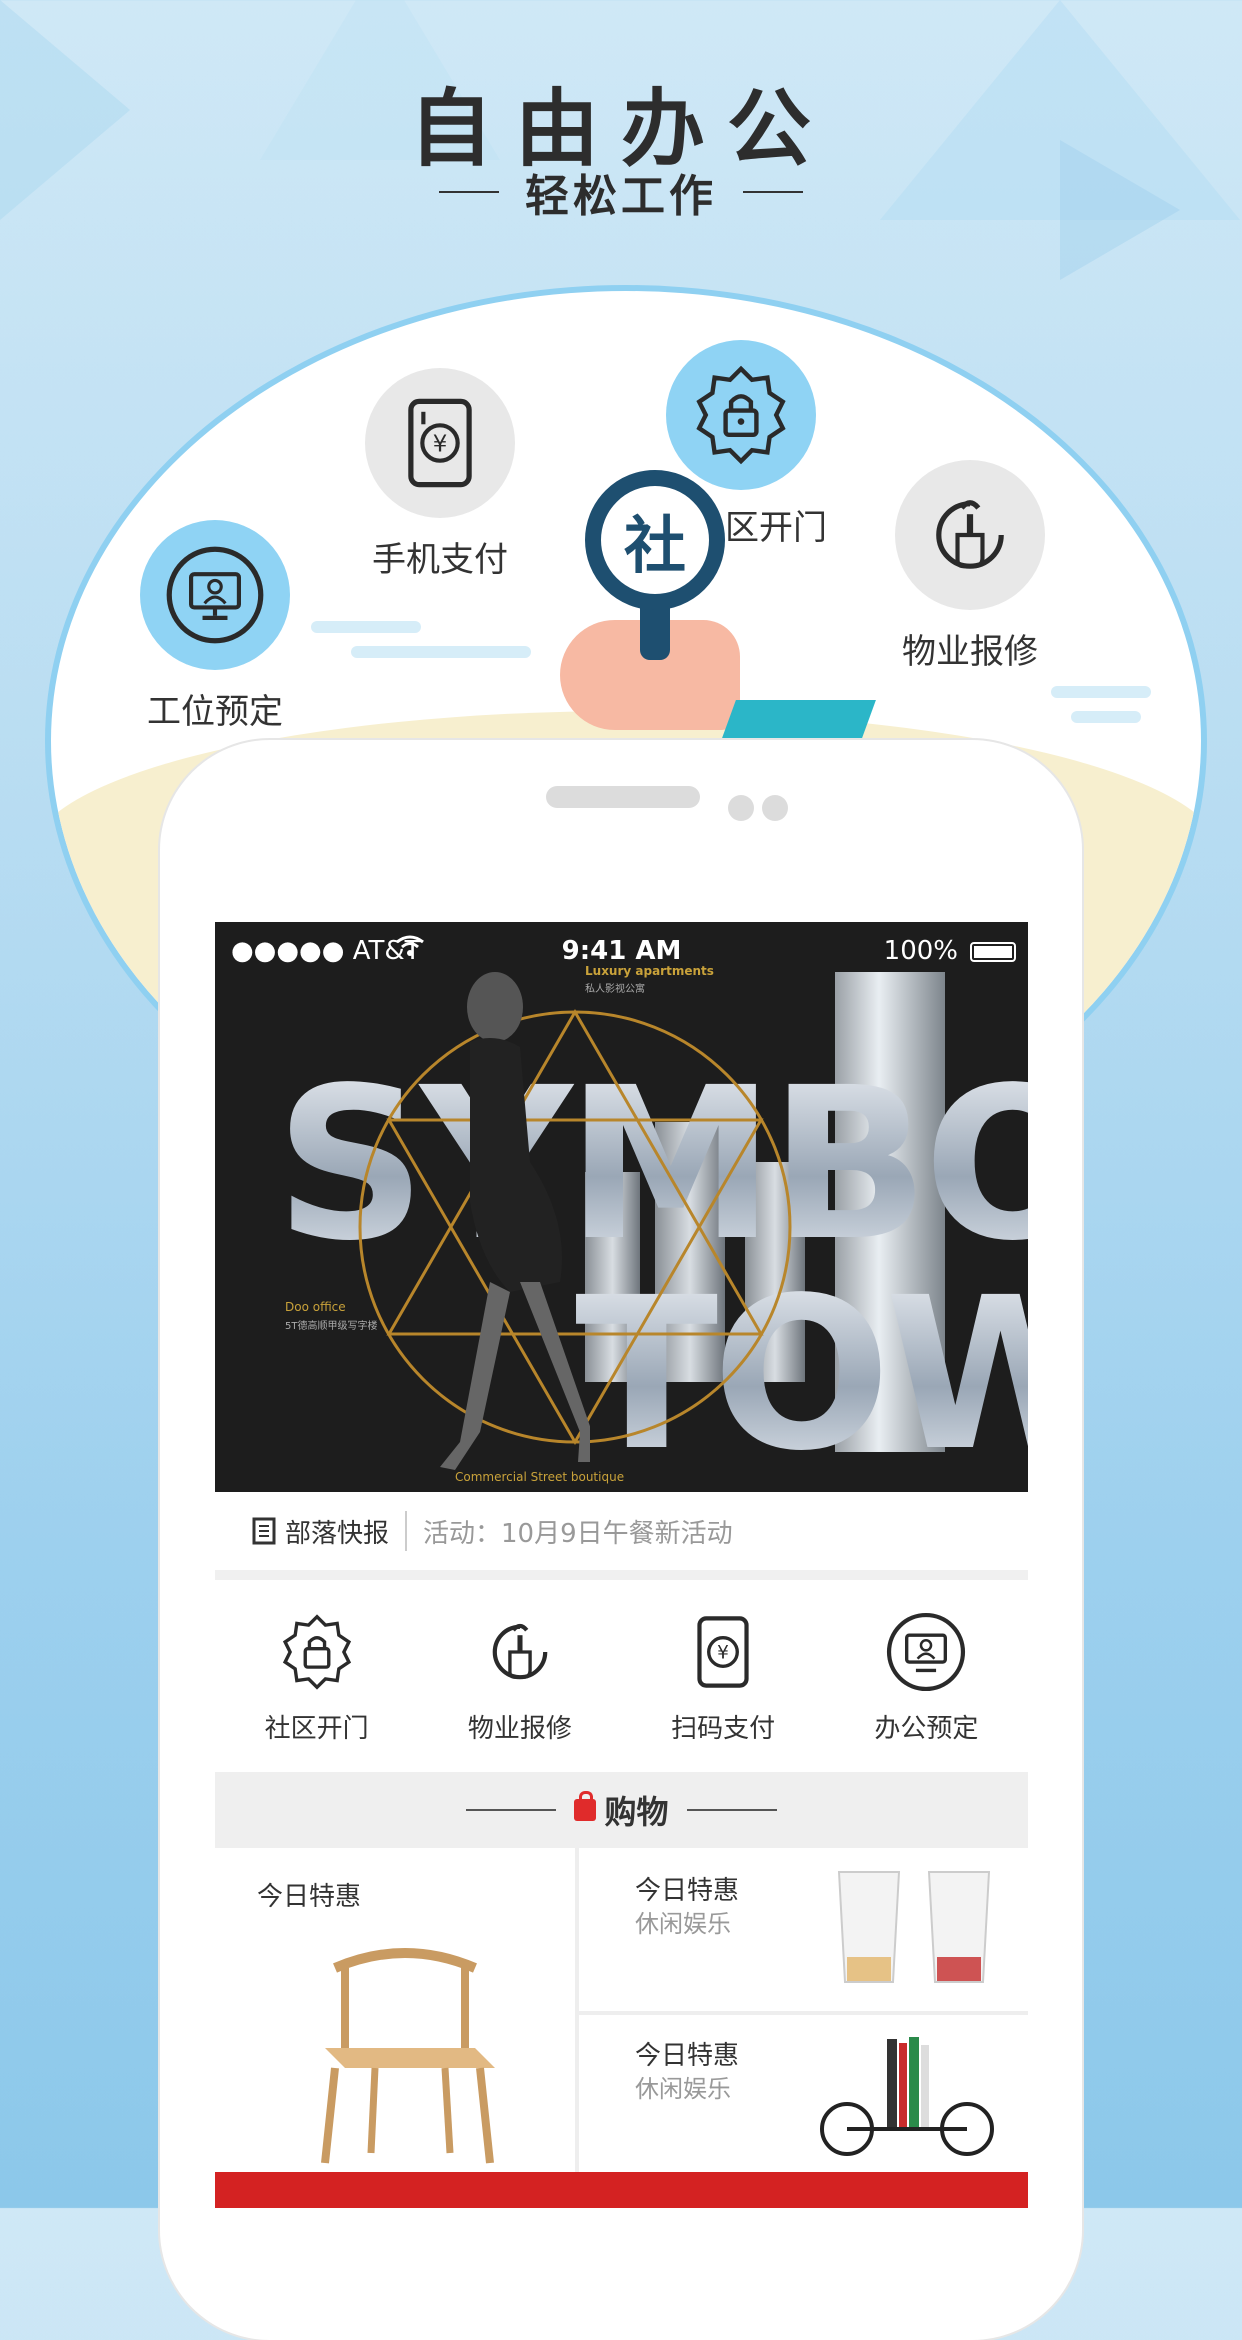  I want to click on banner-caption: 私人影视公寓, so click(615, 989).